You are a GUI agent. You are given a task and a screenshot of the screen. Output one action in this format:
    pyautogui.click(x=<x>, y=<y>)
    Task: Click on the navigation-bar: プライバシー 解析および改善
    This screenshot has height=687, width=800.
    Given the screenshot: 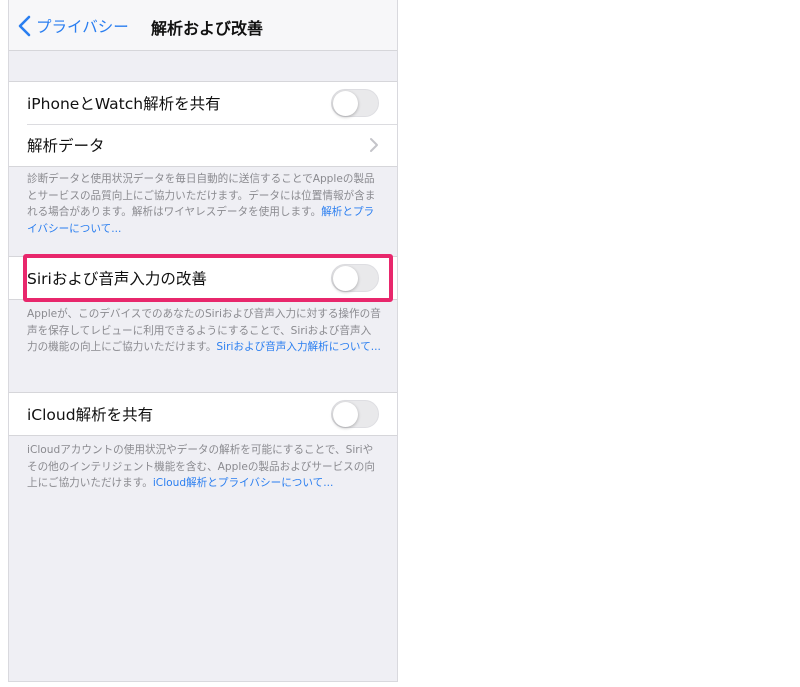 What is the action you would take?
    pyautogui.click(x=203, y=25)
    